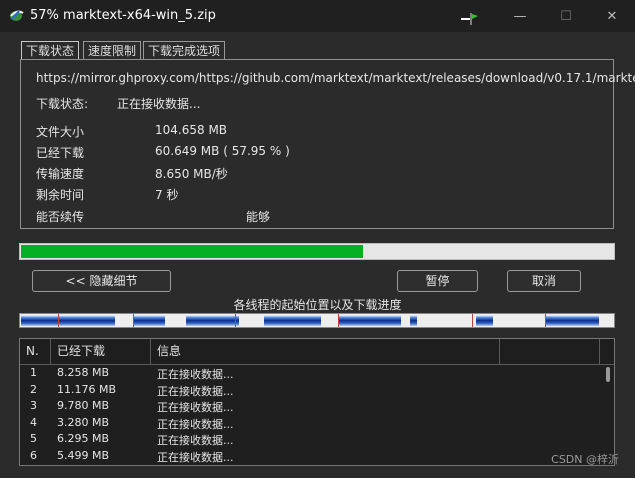 This screenshot has height=478, width=635. Describe the element at coordinates (83, 405) in the screenshot. I see `row-downloaded: 9.780 MB` at that location.